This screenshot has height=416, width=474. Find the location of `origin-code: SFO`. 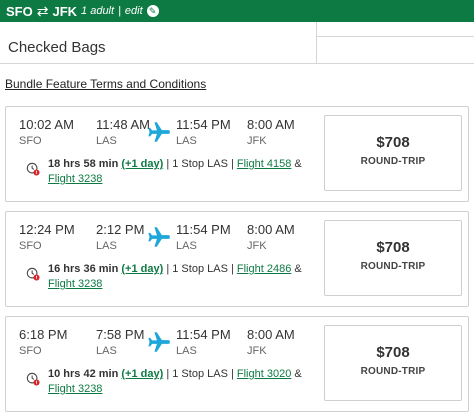

origin-code: SFO is located at coordinates (19, 11).